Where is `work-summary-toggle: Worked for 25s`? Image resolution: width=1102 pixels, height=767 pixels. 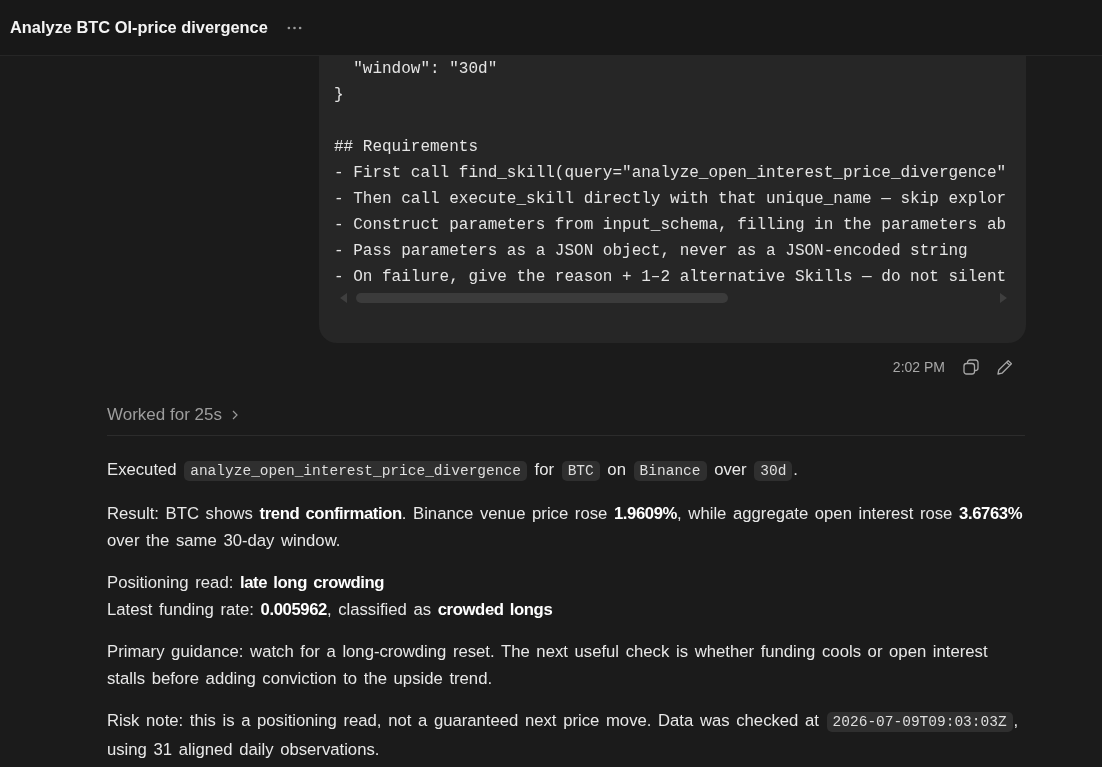 work-summary-toggle: Worked for 25s is located at coordinates (172, 415).